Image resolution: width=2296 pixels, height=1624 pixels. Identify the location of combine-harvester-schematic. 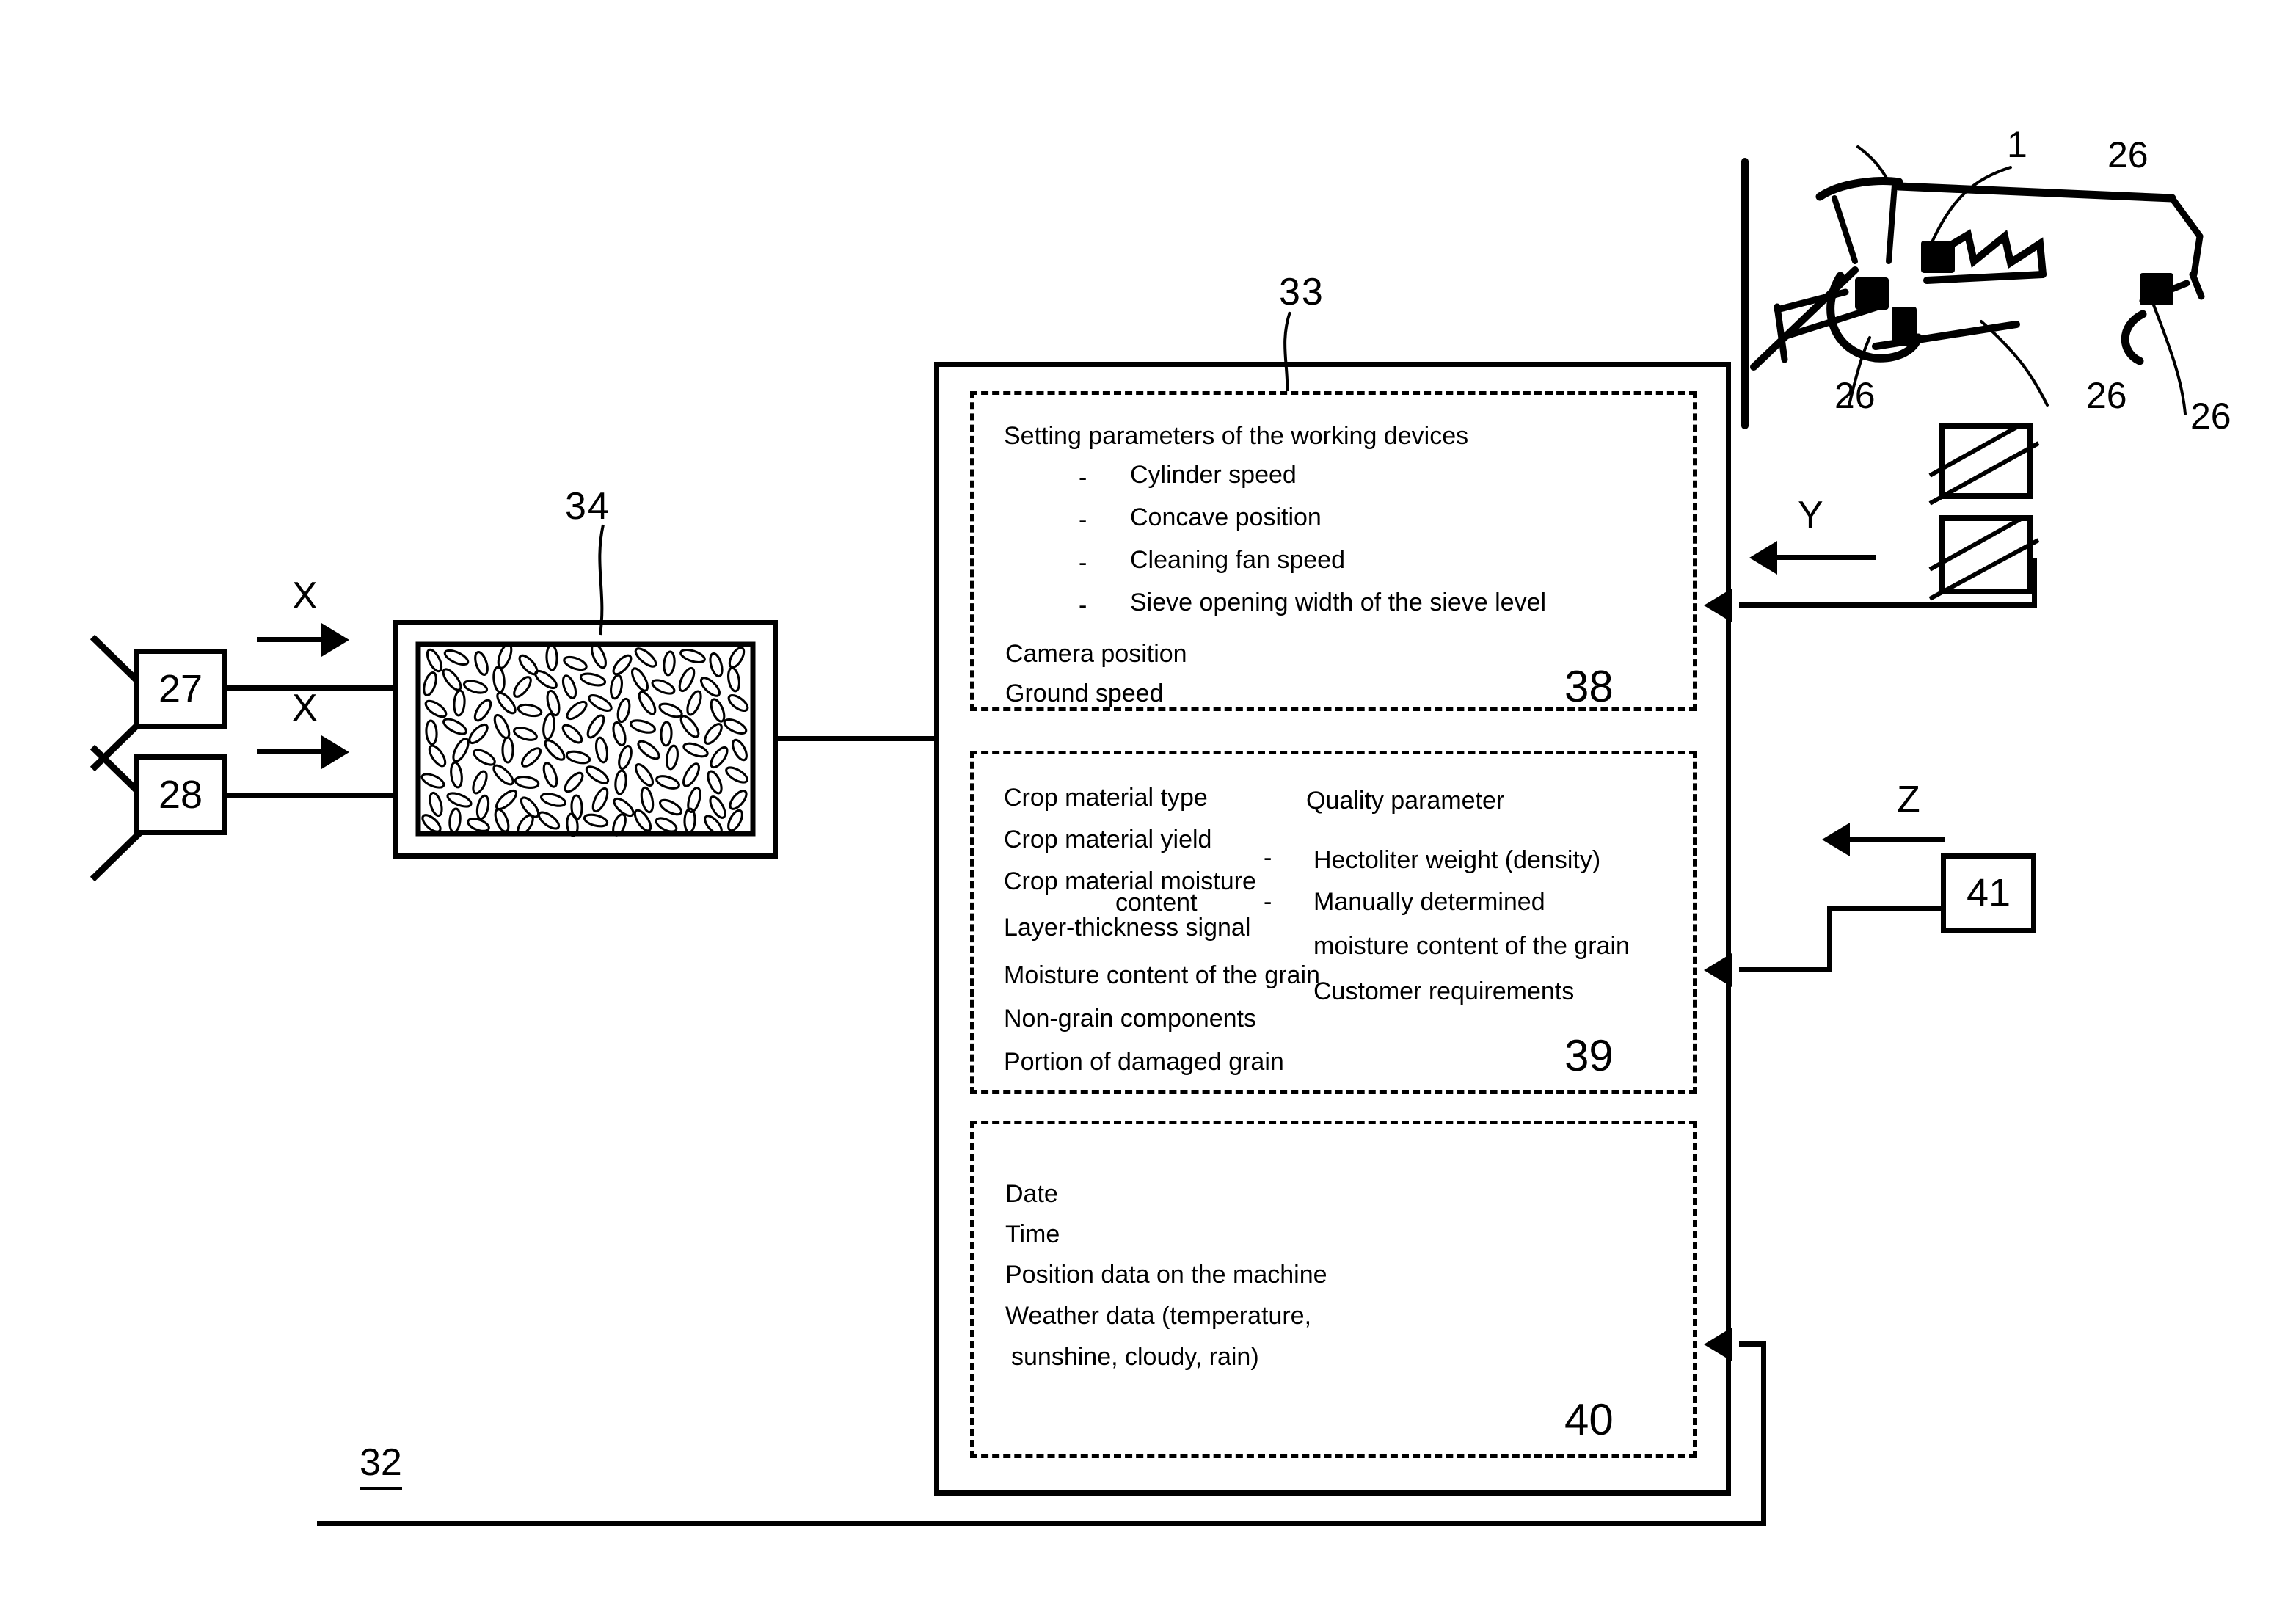
(1973, 287).